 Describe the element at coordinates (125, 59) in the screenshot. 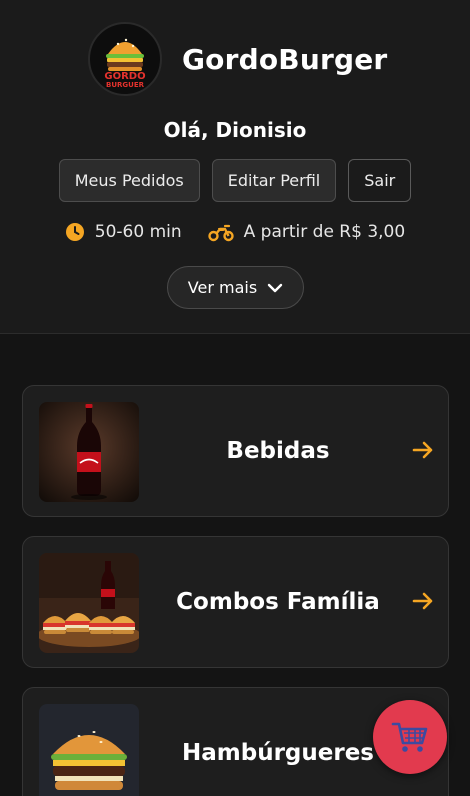

I see `store-logo: GORDO BURGUER` at that location.